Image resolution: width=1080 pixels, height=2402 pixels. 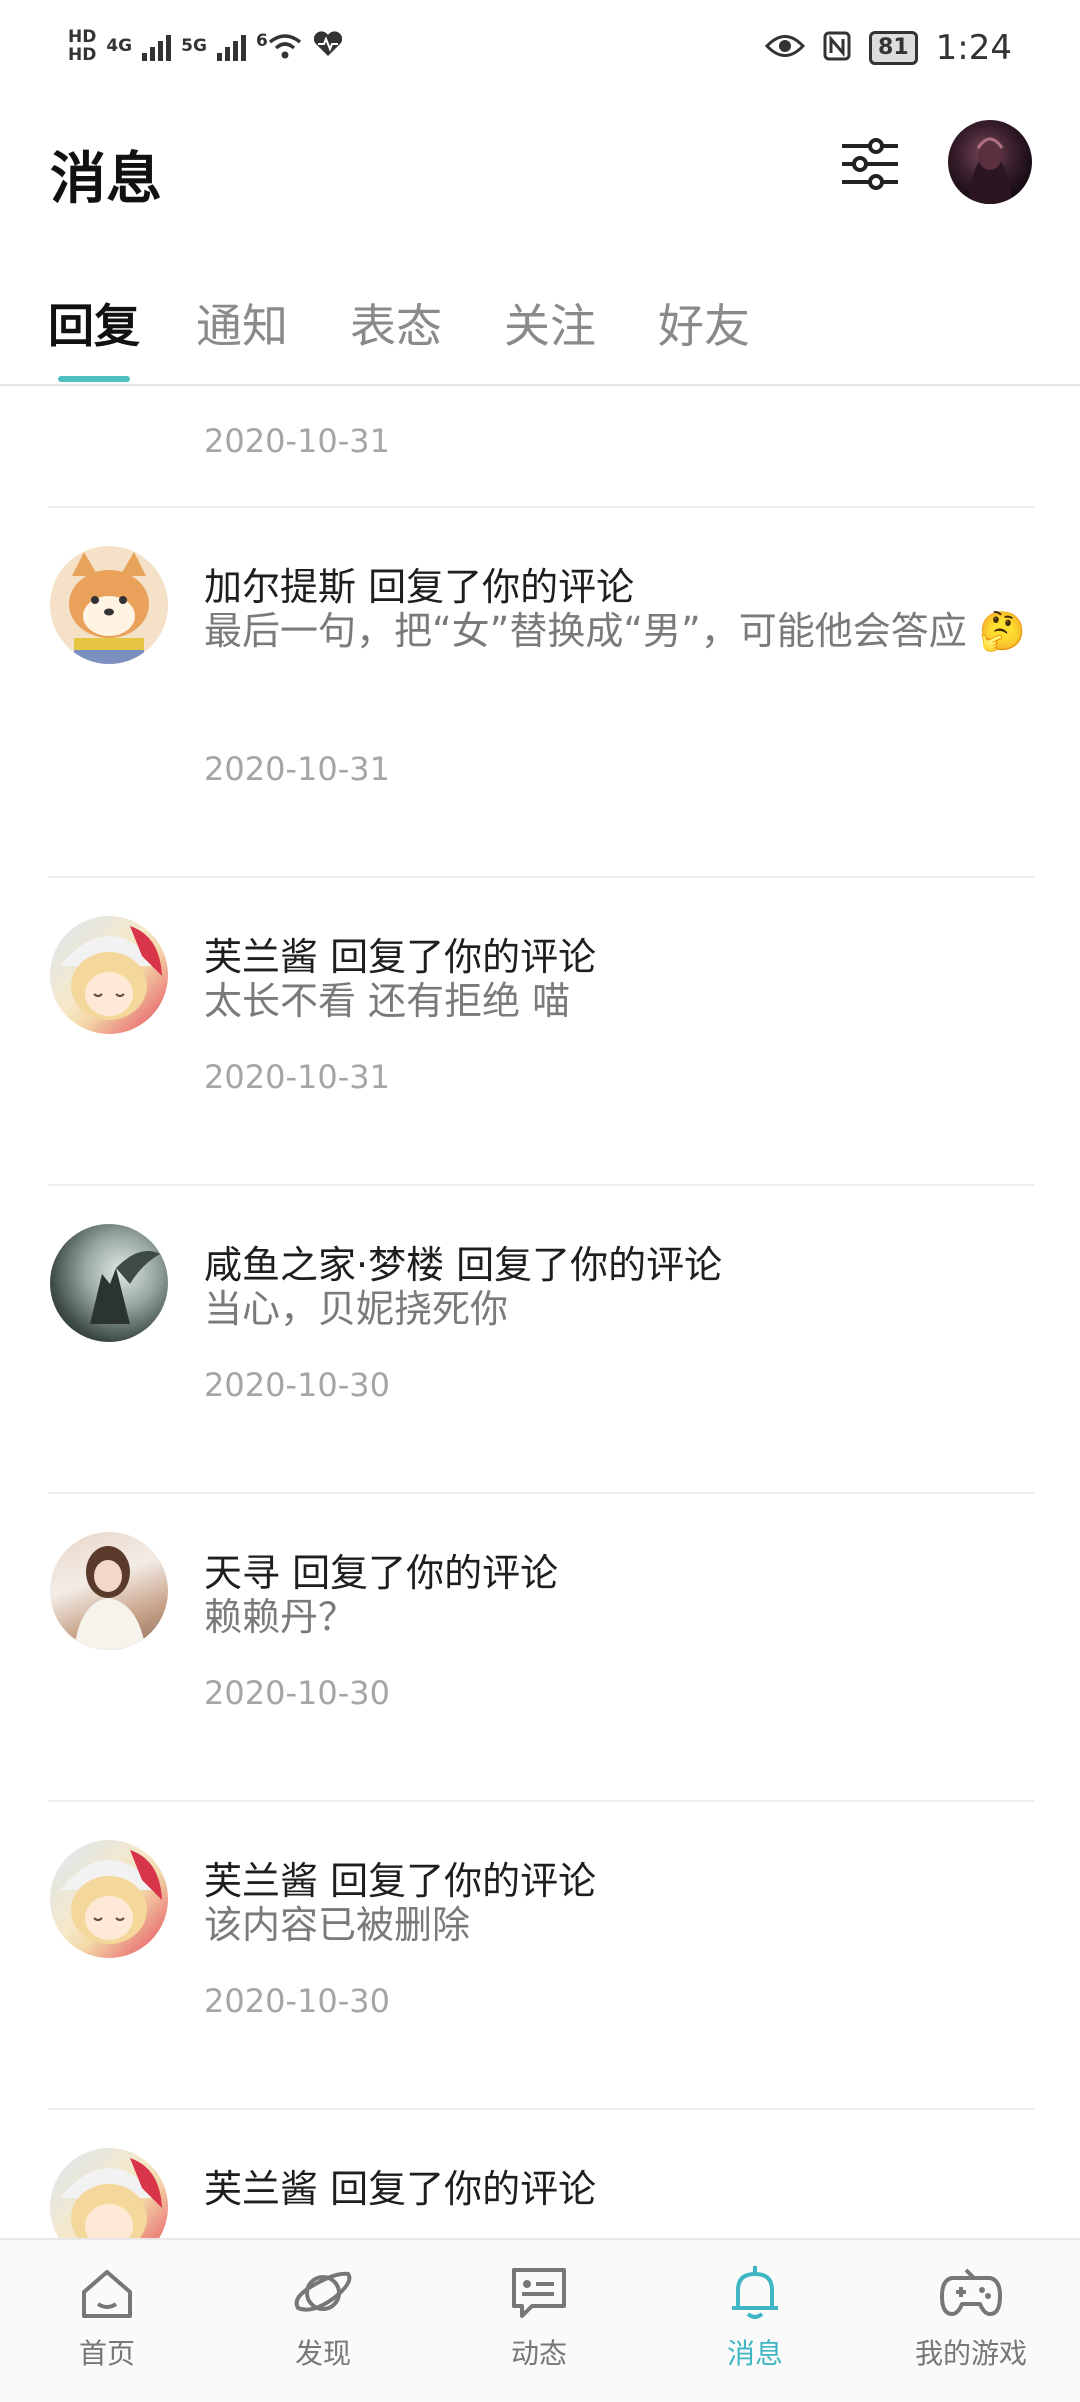 I want to click on status-left: HD HD 4G 5G 6, so click(x=206, y=46).